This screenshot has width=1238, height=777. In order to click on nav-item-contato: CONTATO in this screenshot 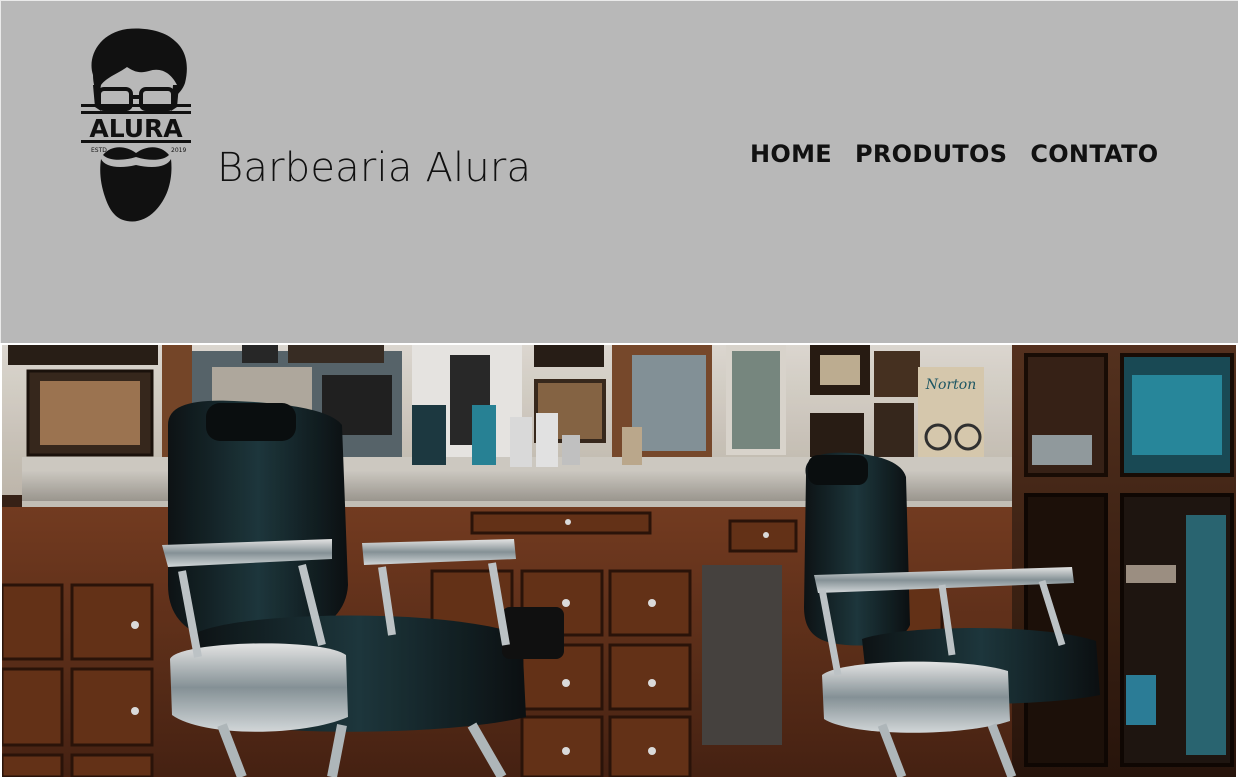, I will do `click(1094, 154)`.